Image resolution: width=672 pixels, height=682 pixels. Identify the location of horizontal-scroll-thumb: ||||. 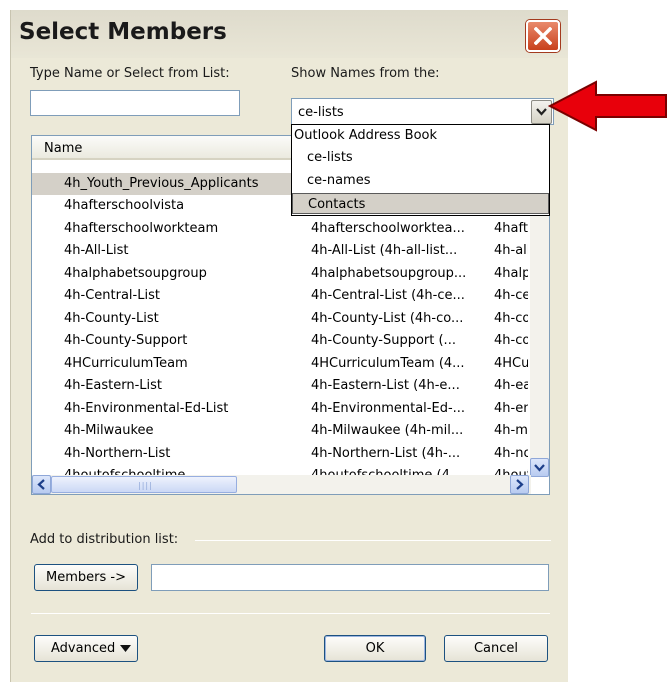
(144, 484).